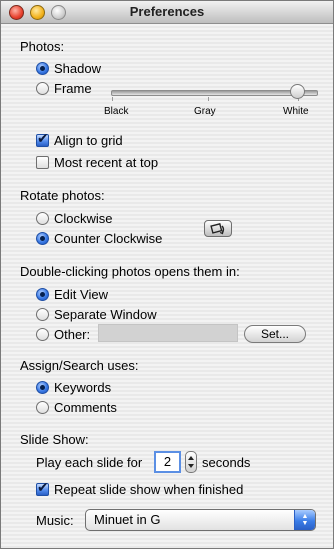 Image resolution: width=334 pixels, height=549 pixels. Describe the element at coordinates (79, 365) in the screenshot. I see `assign-search-heading: Assign/Search uses:` at that location.